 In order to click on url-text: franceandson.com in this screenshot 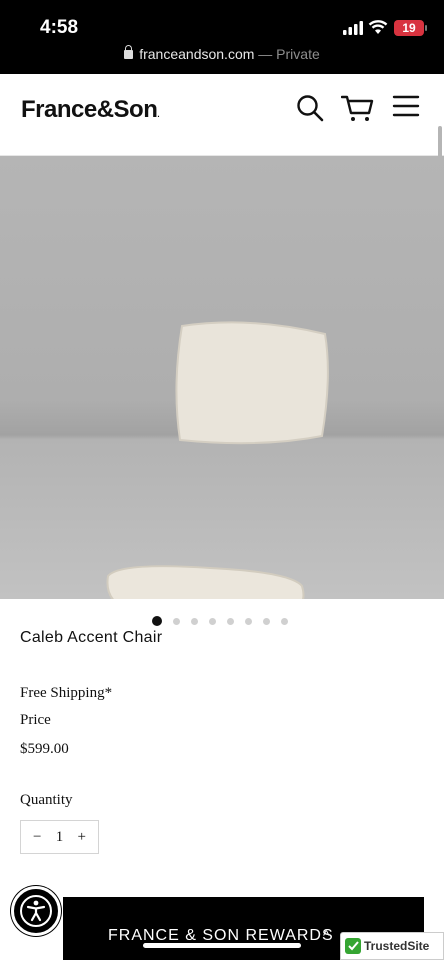, I will do `click(197, 54)`.